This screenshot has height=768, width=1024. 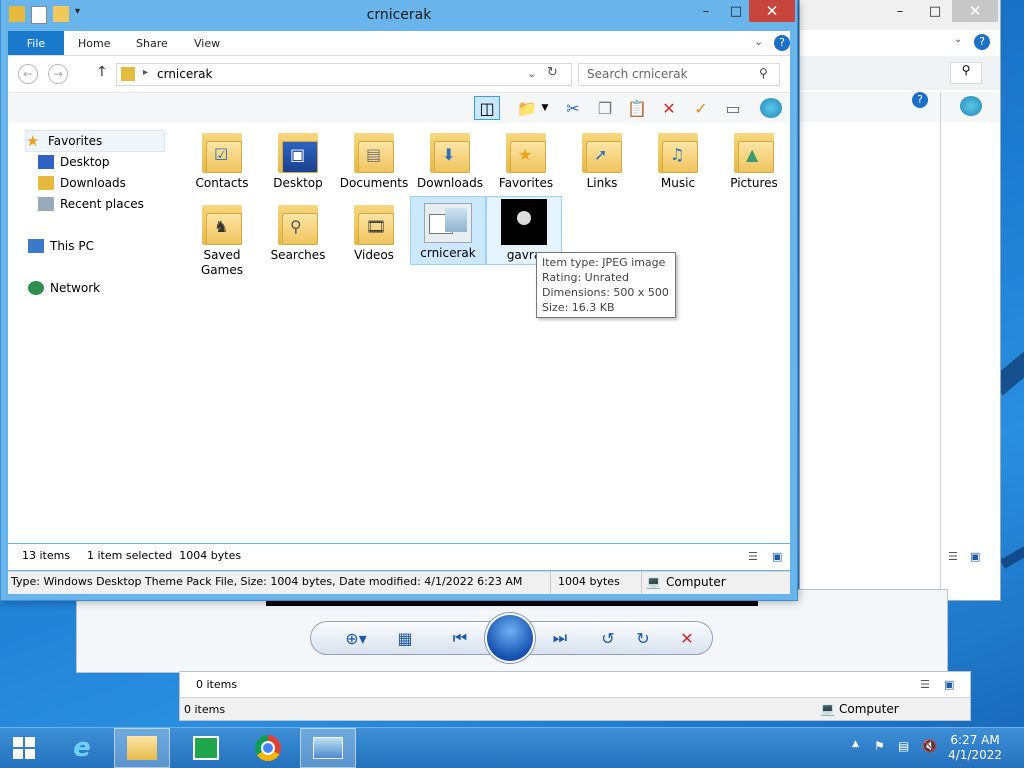 What do you see at coordinates (602, 157) in the screenshot?
I see `folder-links: ➚ Links` at bounding box center [602, 157].